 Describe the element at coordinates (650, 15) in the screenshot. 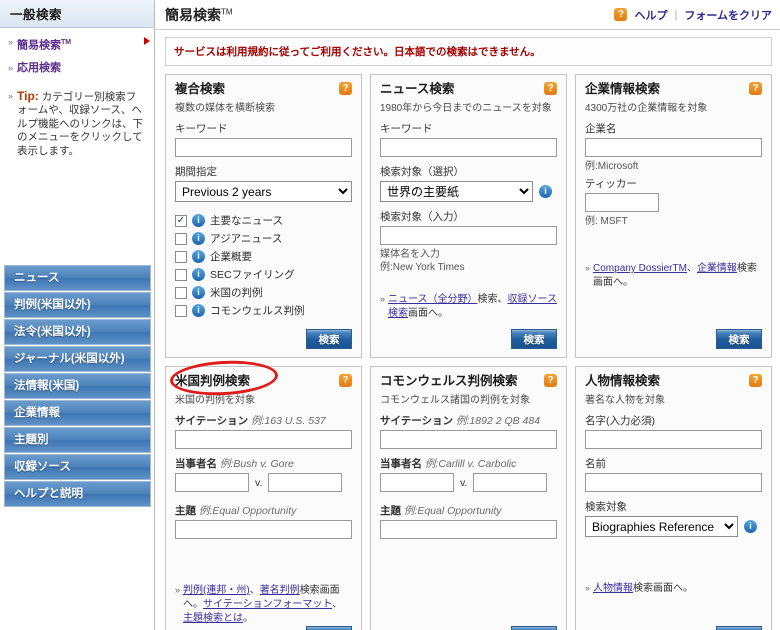

I see `help-link: ヘルプ` at that location.